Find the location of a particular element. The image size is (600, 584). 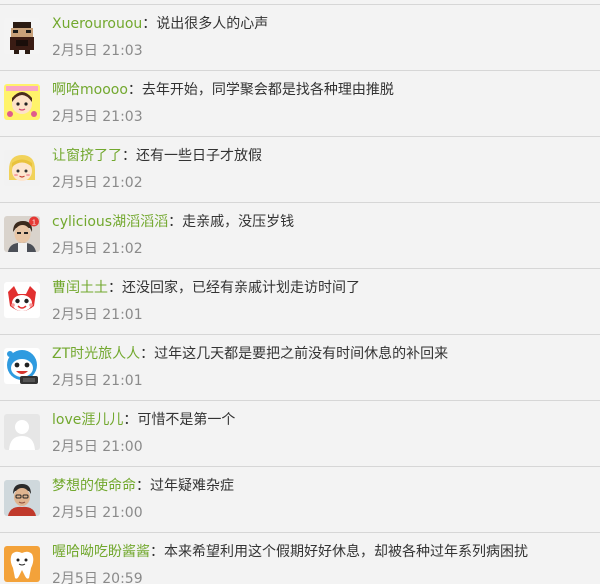

red-cartoon-avatar is located at coordinates (22, 300).